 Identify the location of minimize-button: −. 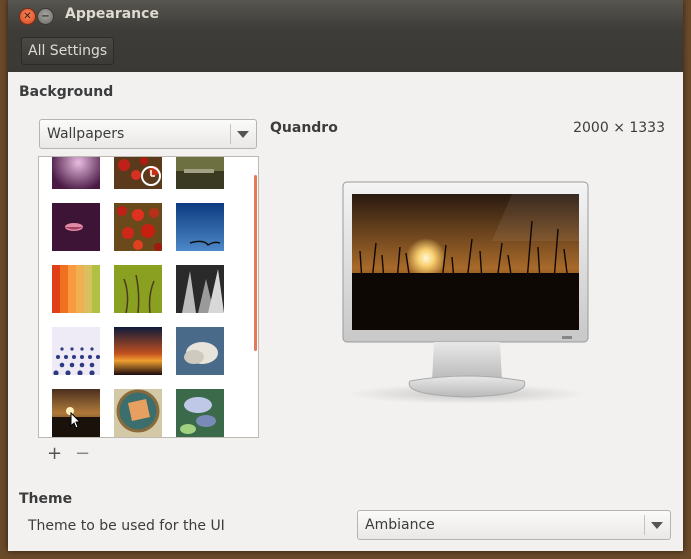
(45, 16).